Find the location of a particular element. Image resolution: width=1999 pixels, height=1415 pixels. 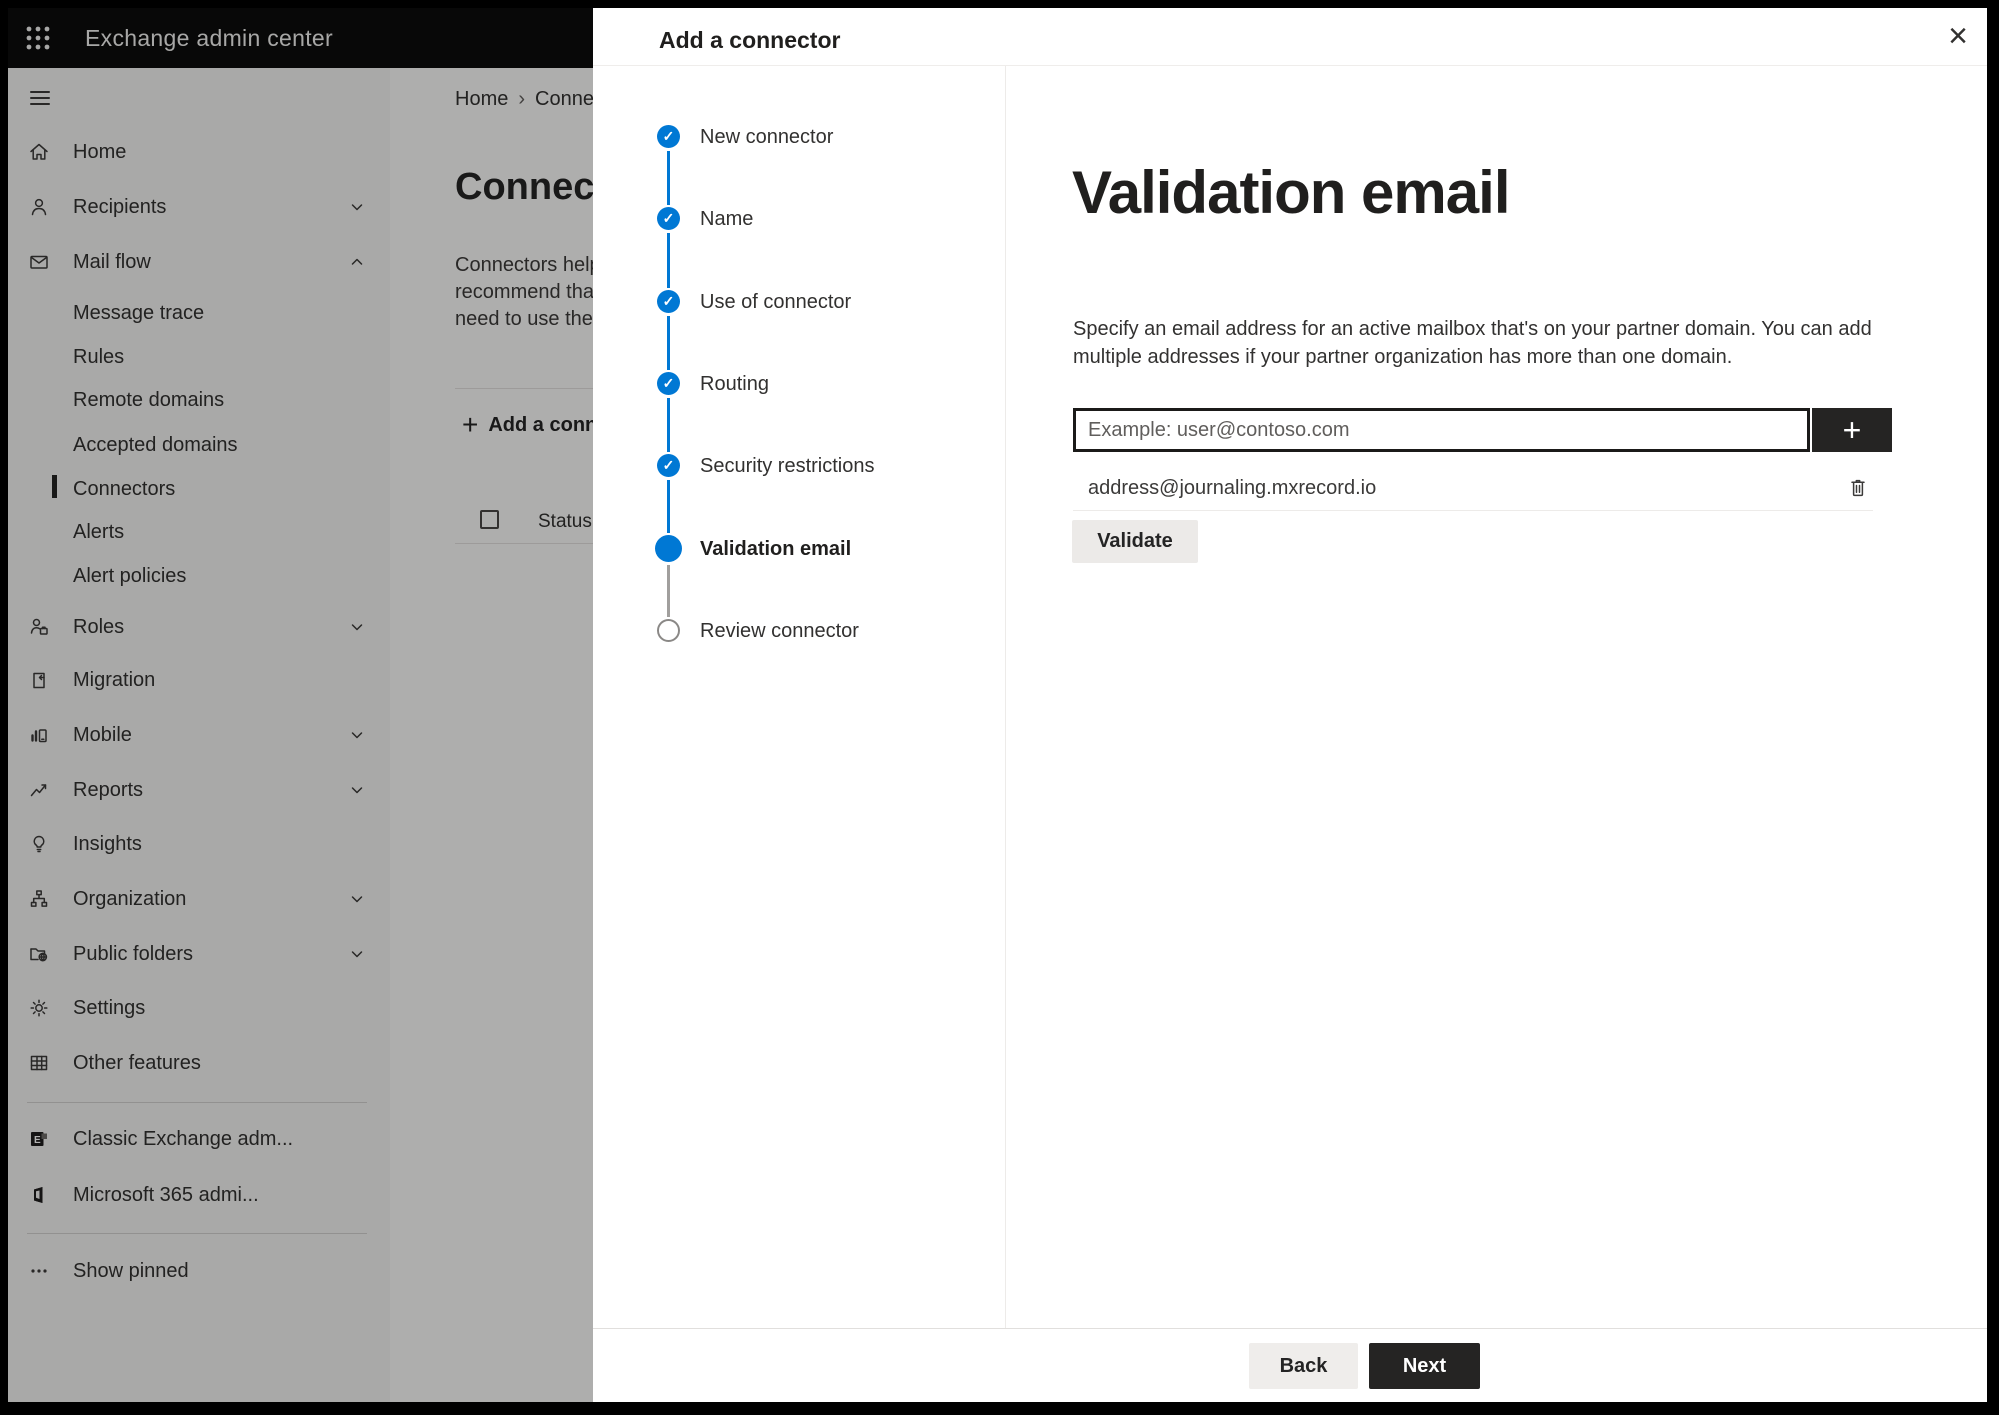

validation-email-input is located at coordinates (1441, 430).